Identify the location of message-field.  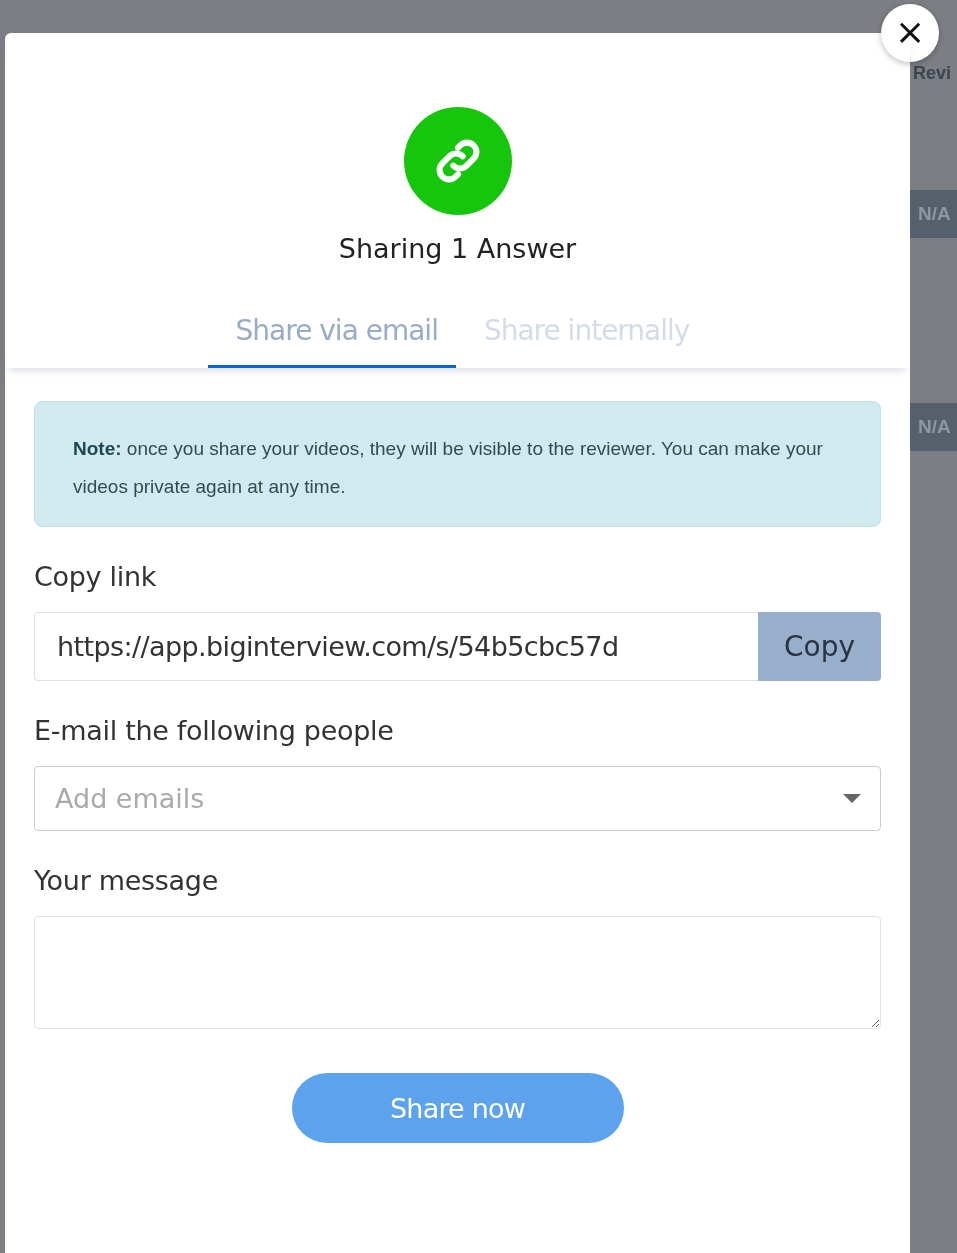
(457, 972).